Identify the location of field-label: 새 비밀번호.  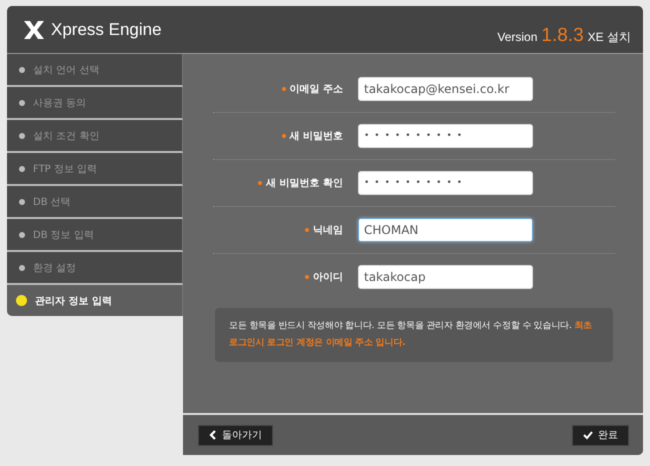
(278, 136).